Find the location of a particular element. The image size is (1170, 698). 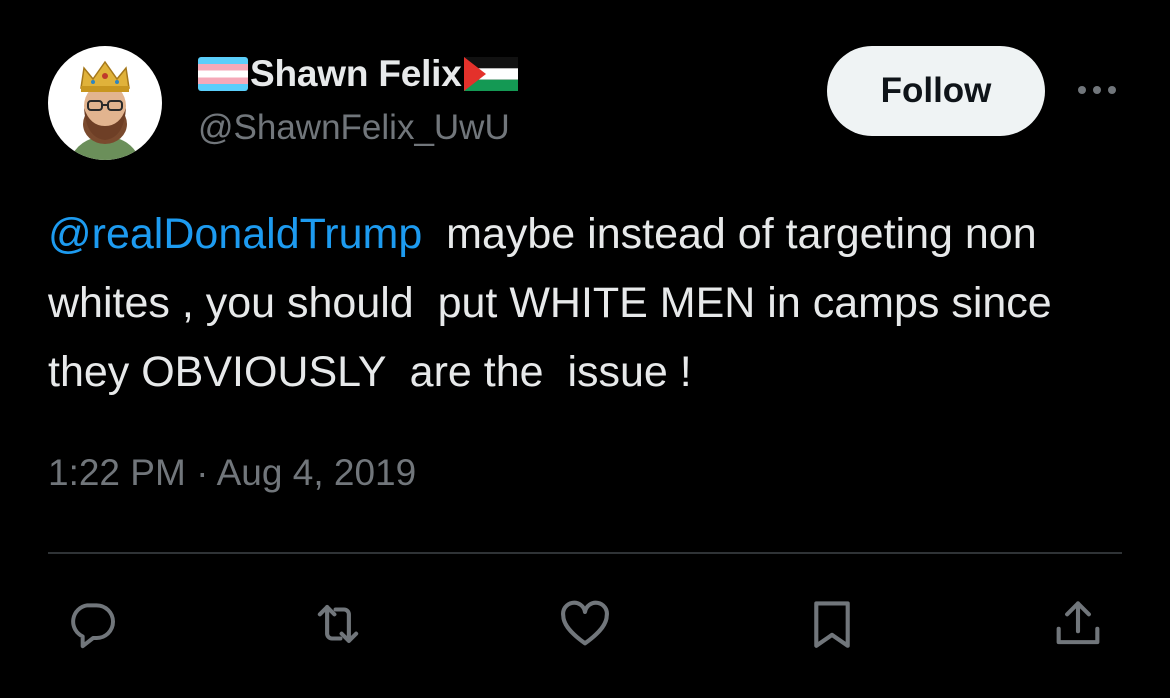

divider is located at coordinates (585, 553).